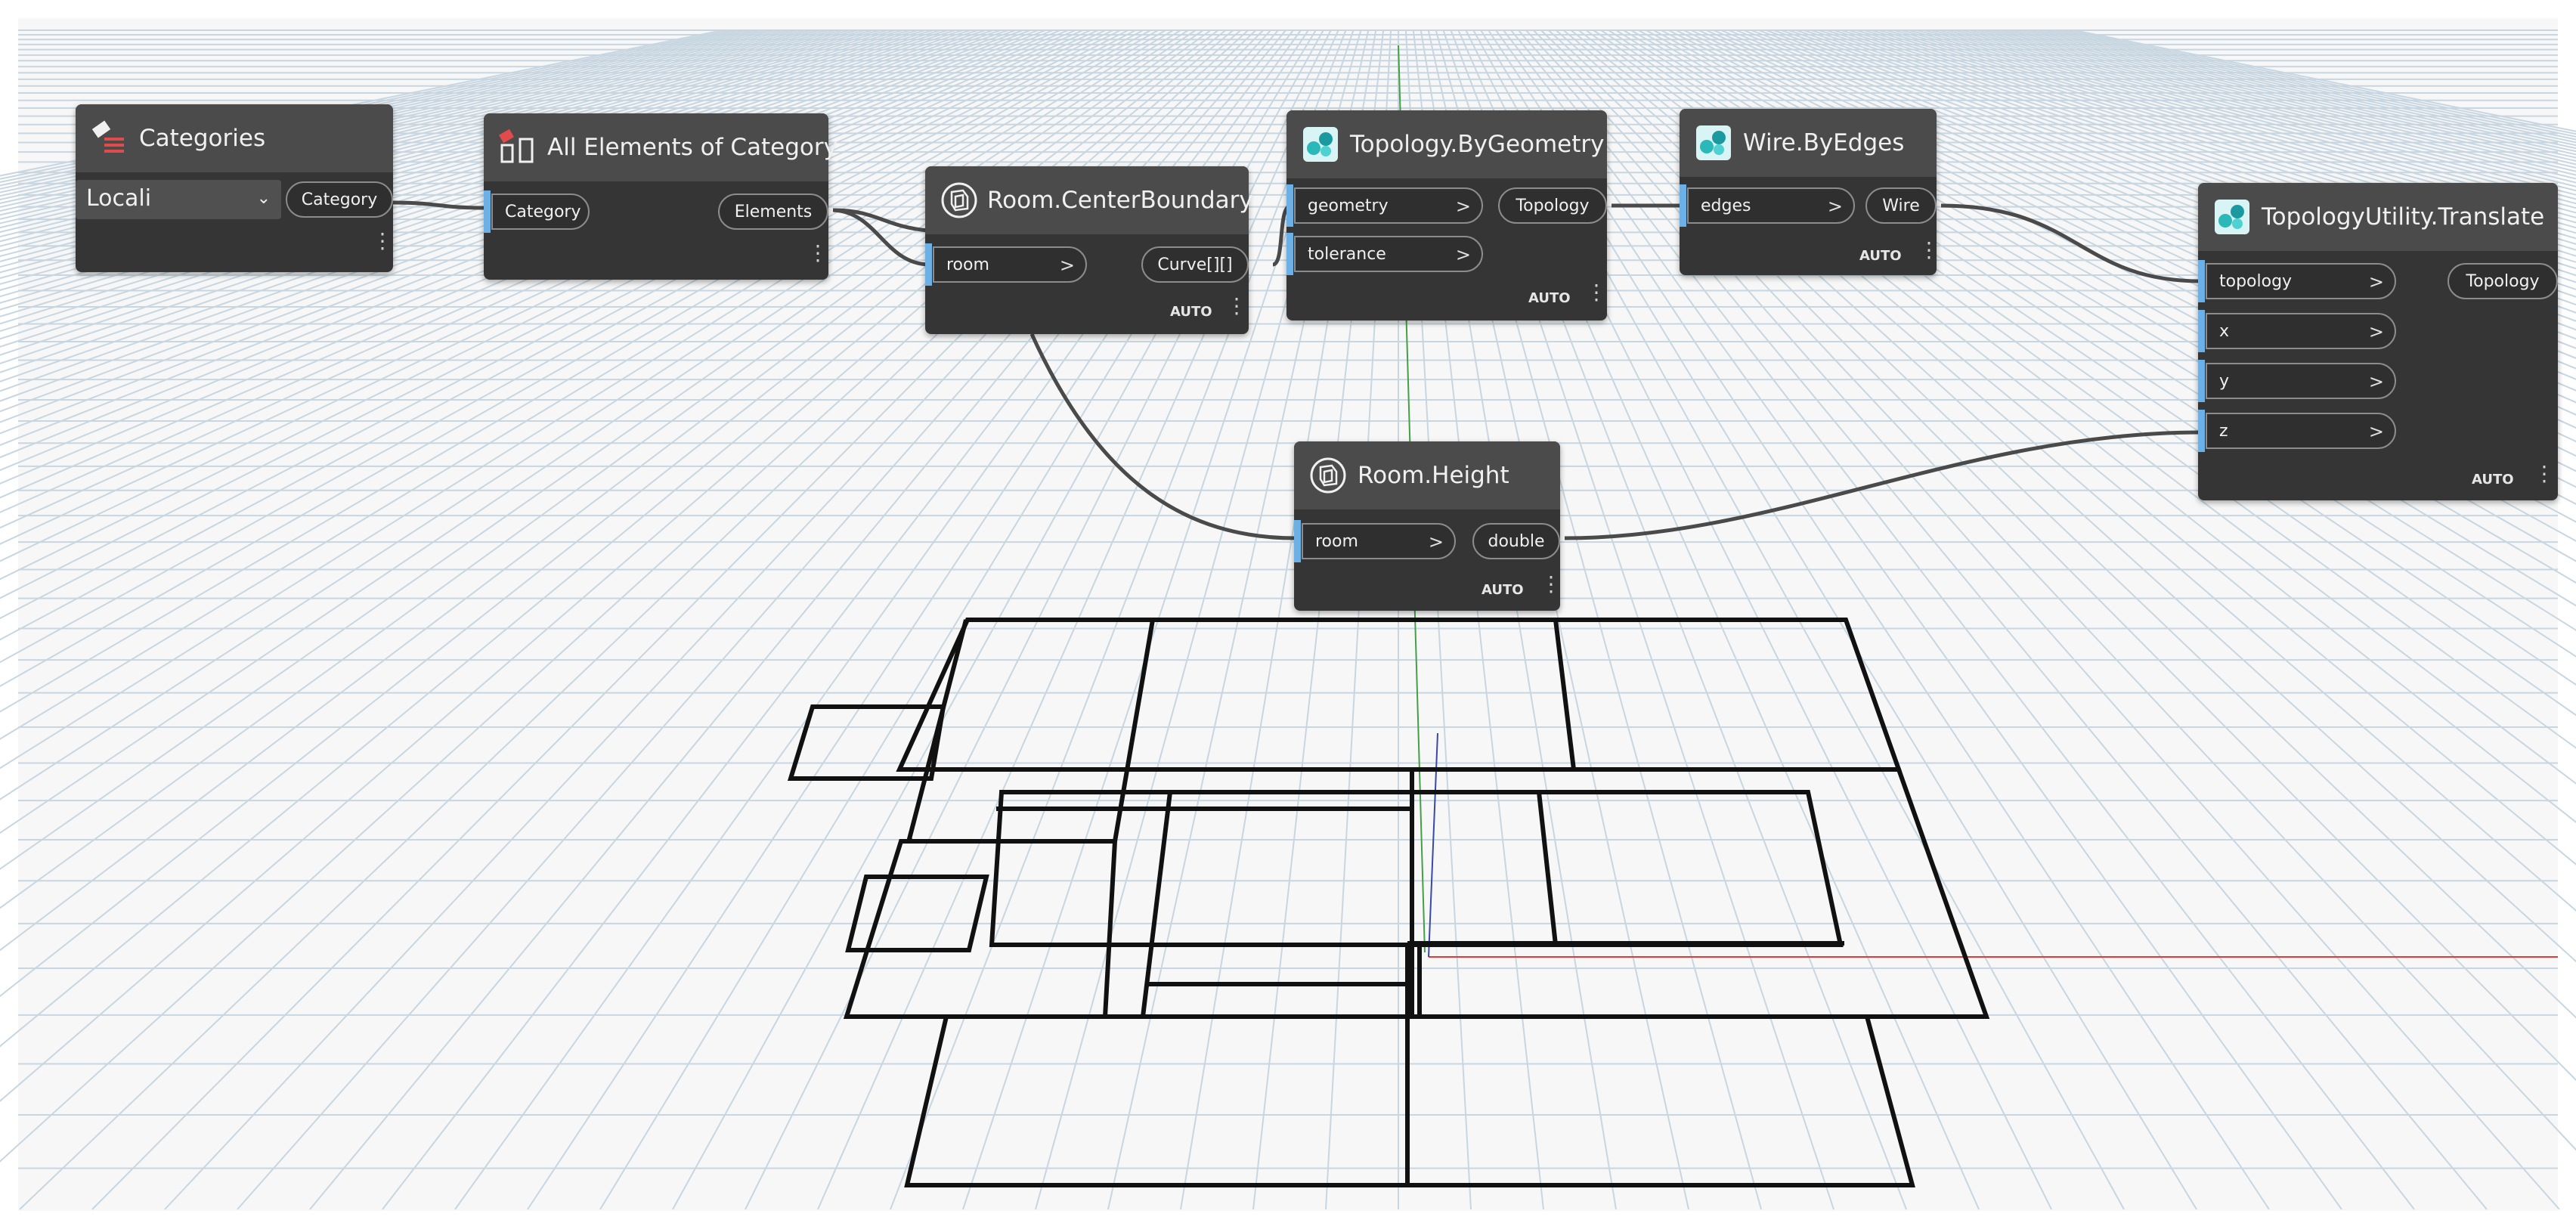 The width and height of the screenshot is (2576, 1226). Describe the element at coordinates (2403, 217) in the screenshot. I see `node-title: TopologyUtility.Translate` at that location.